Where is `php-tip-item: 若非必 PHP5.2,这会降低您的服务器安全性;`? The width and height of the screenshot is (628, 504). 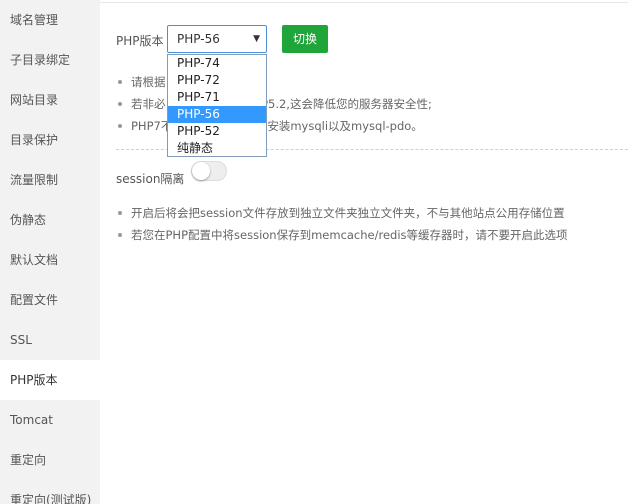
php-tip-item: 若非必 PHP5.2,这会降低您的服务器安全性; is located at coordinates (275, 104).